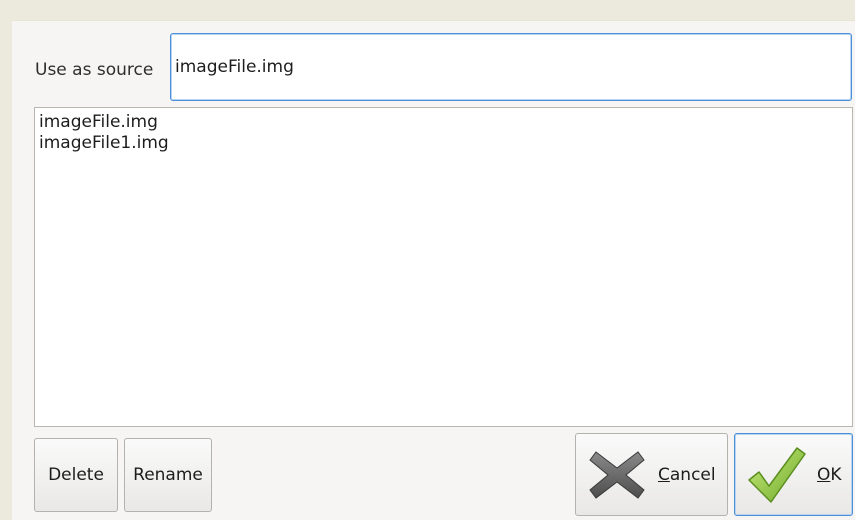 The width and height of the screenshot is (855, 520). What do you see at coordinates (94, 70) in the screenshot?
I see `source-label: Use as source` at bounding box center [94, 70].